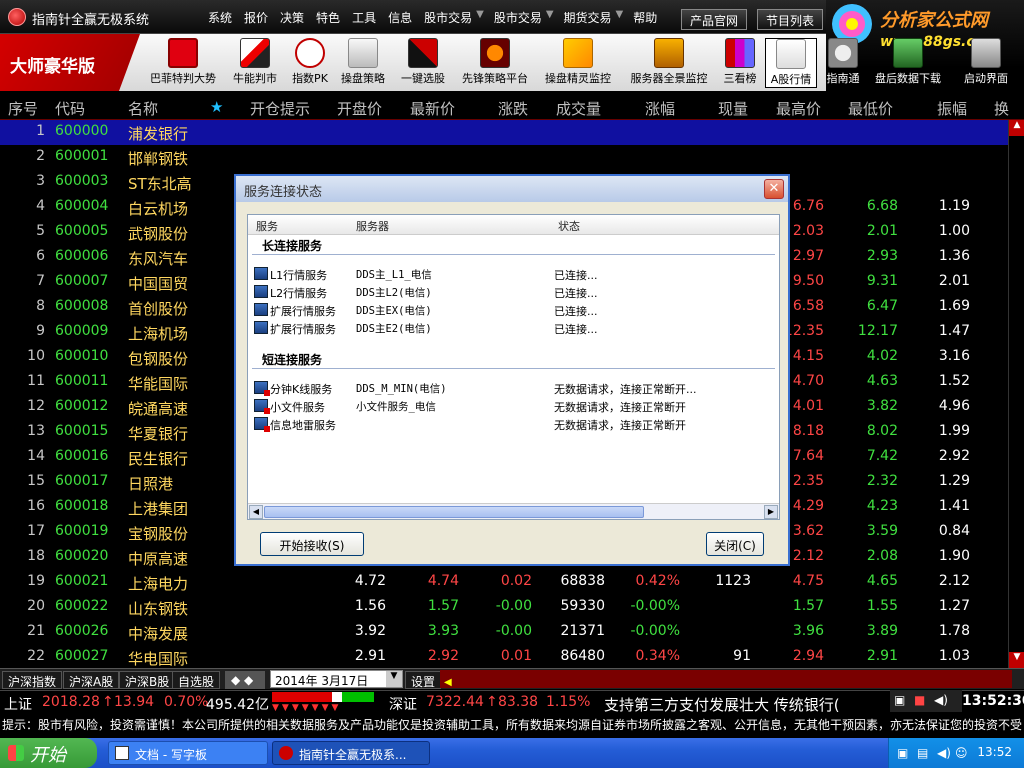 The image size is (1024, 768). Describe the element at coordinates (513, 225) in the screenshot. I see `list-header: 服务 服务器 状态` at that location.